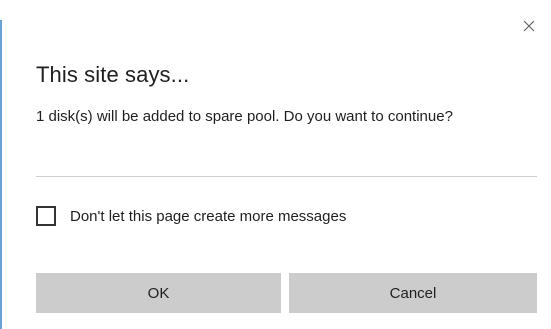 Image resolution: width=551 pixels, height=329 pixels. I want to click on divider, so click(286, 176).